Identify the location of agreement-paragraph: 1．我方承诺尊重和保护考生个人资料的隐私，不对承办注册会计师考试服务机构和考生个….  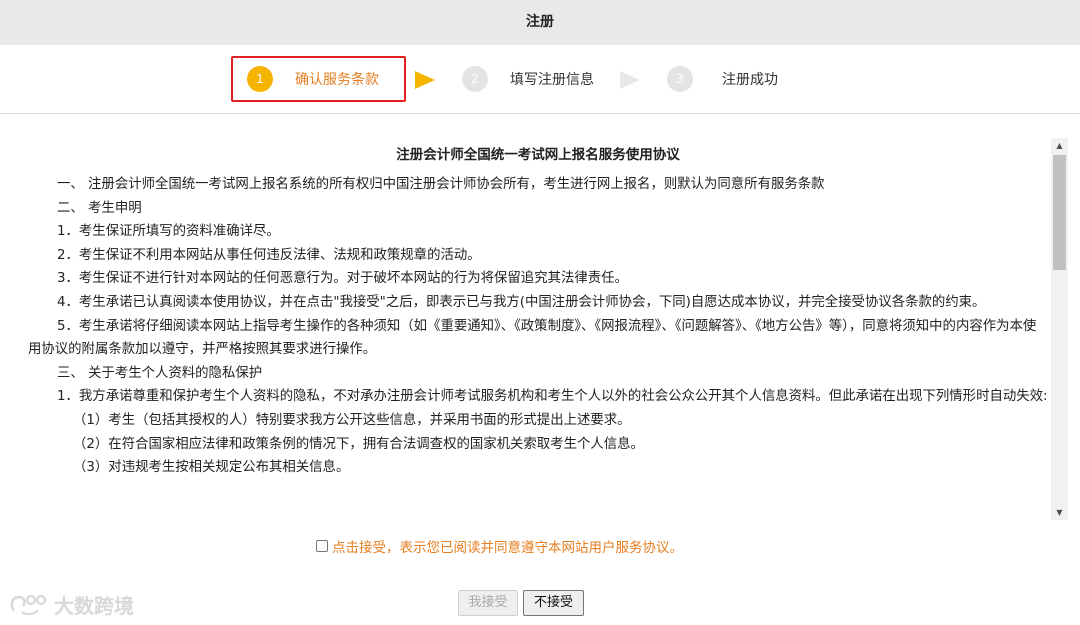
(552, 397).